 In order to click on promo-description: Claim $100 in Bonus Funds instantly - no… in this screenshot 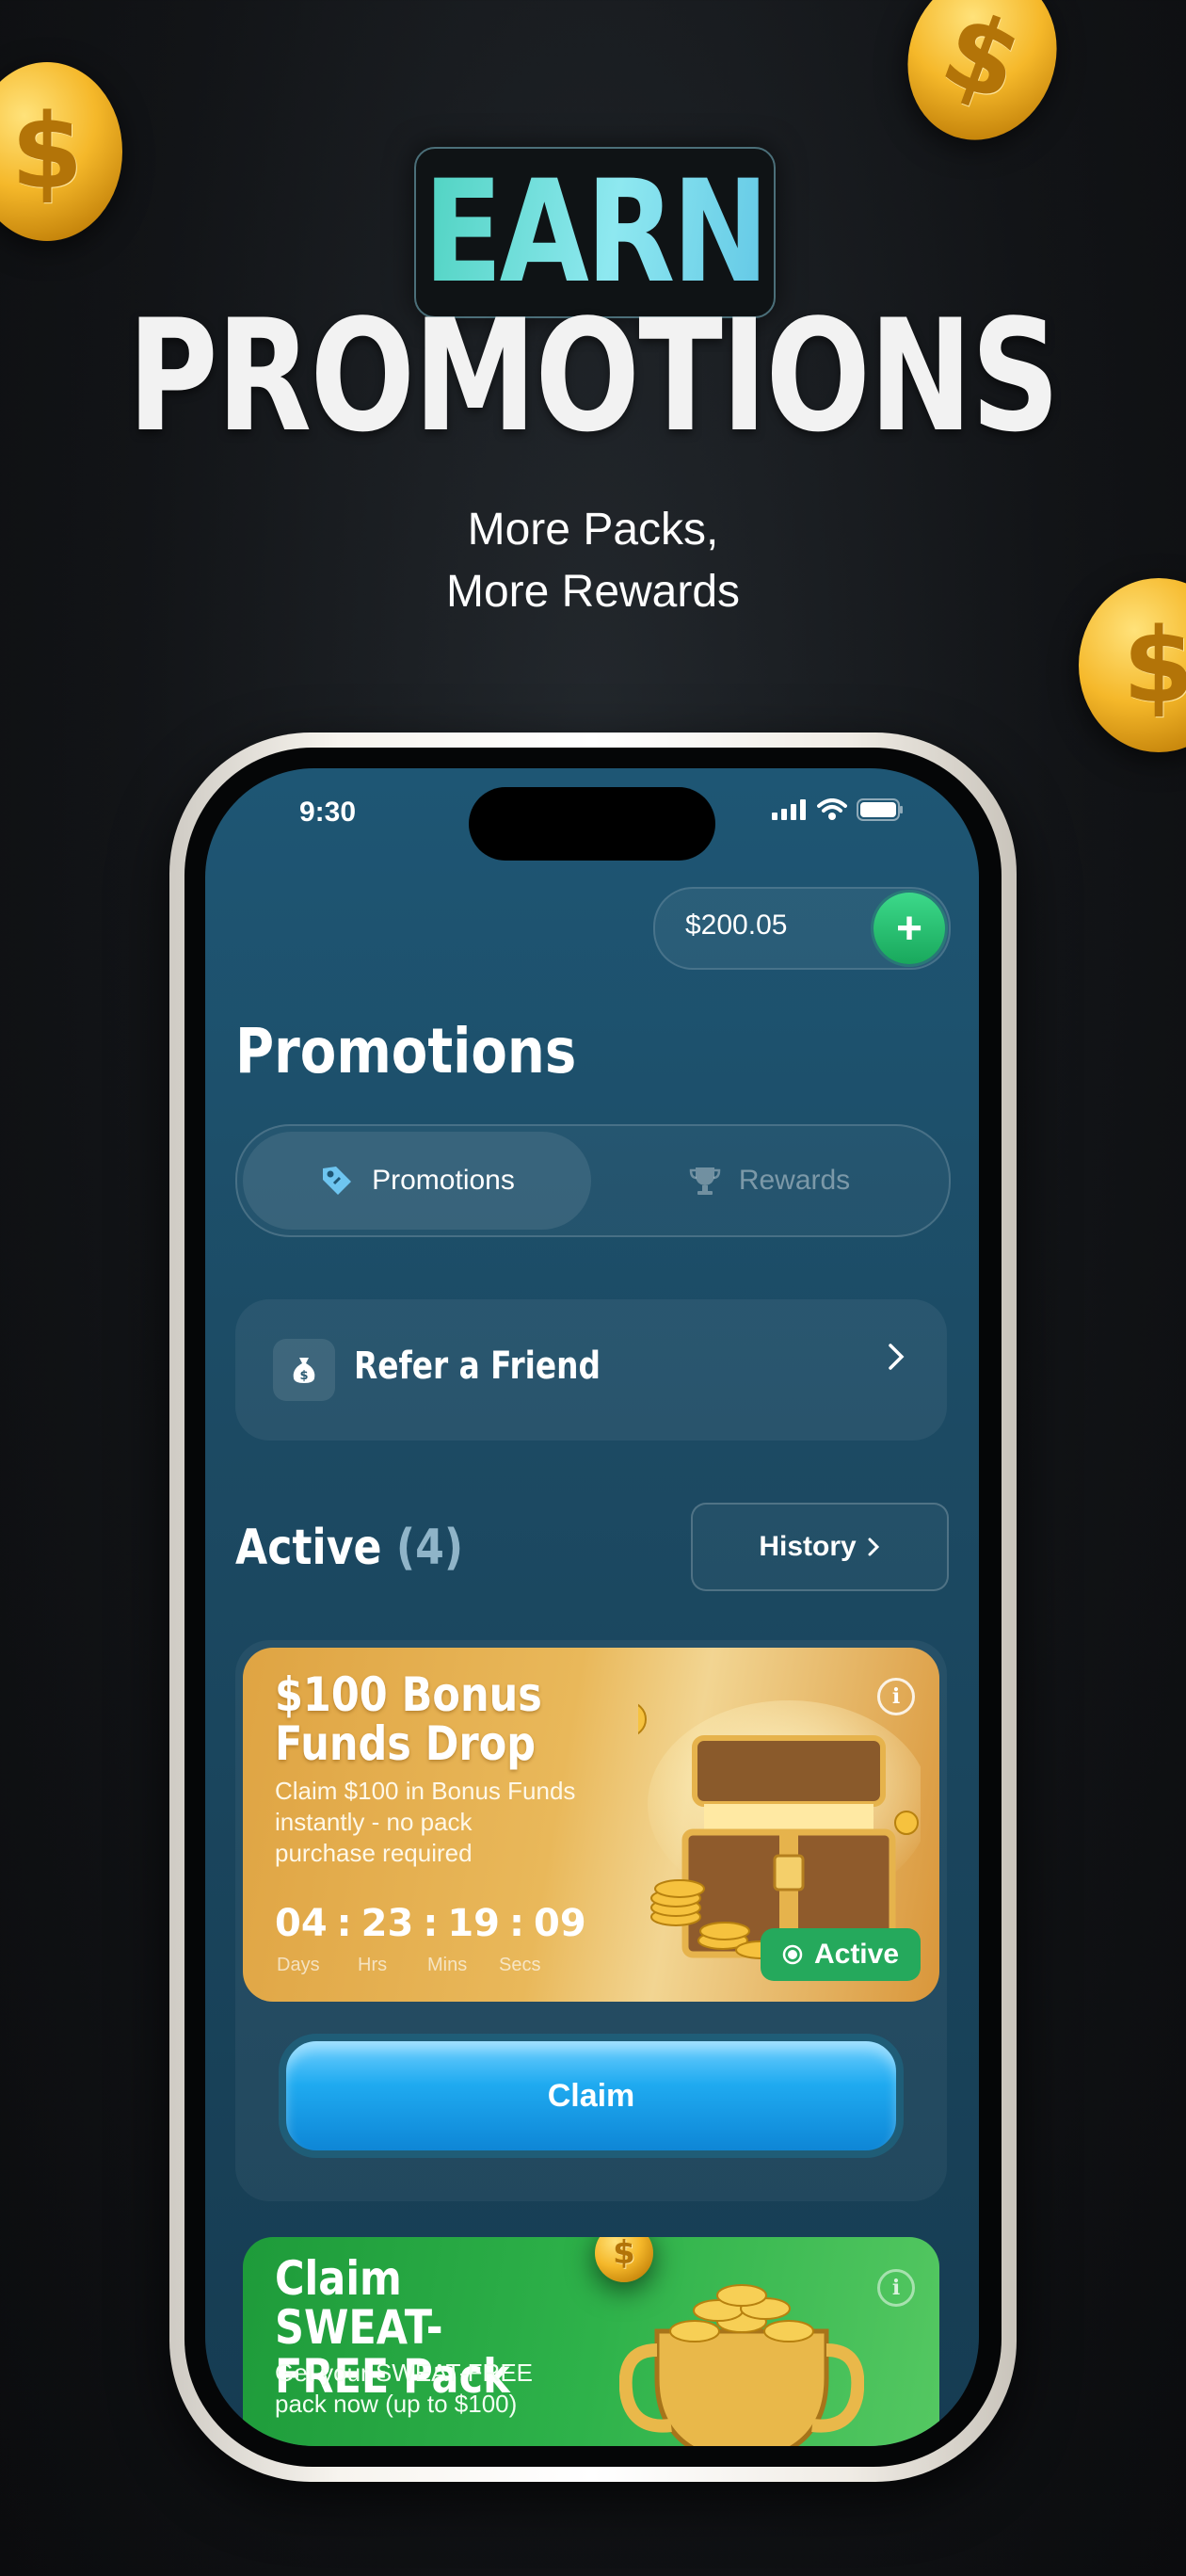, I will do `click(425, 1822)`.